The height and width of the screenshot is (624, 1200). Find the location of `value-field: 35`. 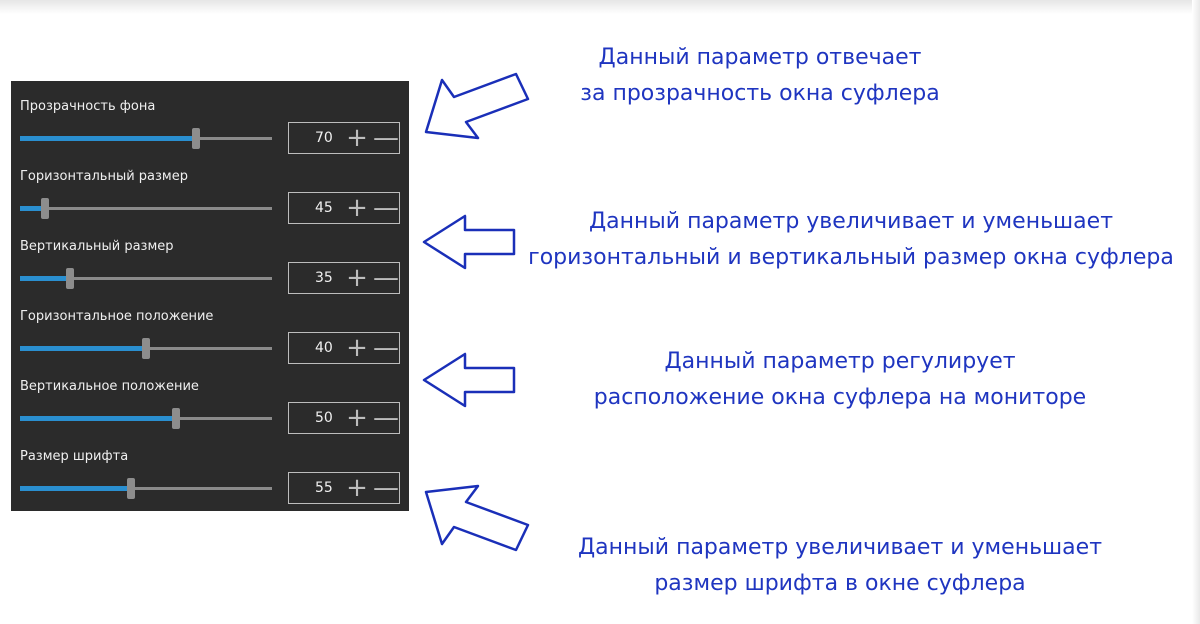

value-field: 35 is located at coordinates (324, 278).